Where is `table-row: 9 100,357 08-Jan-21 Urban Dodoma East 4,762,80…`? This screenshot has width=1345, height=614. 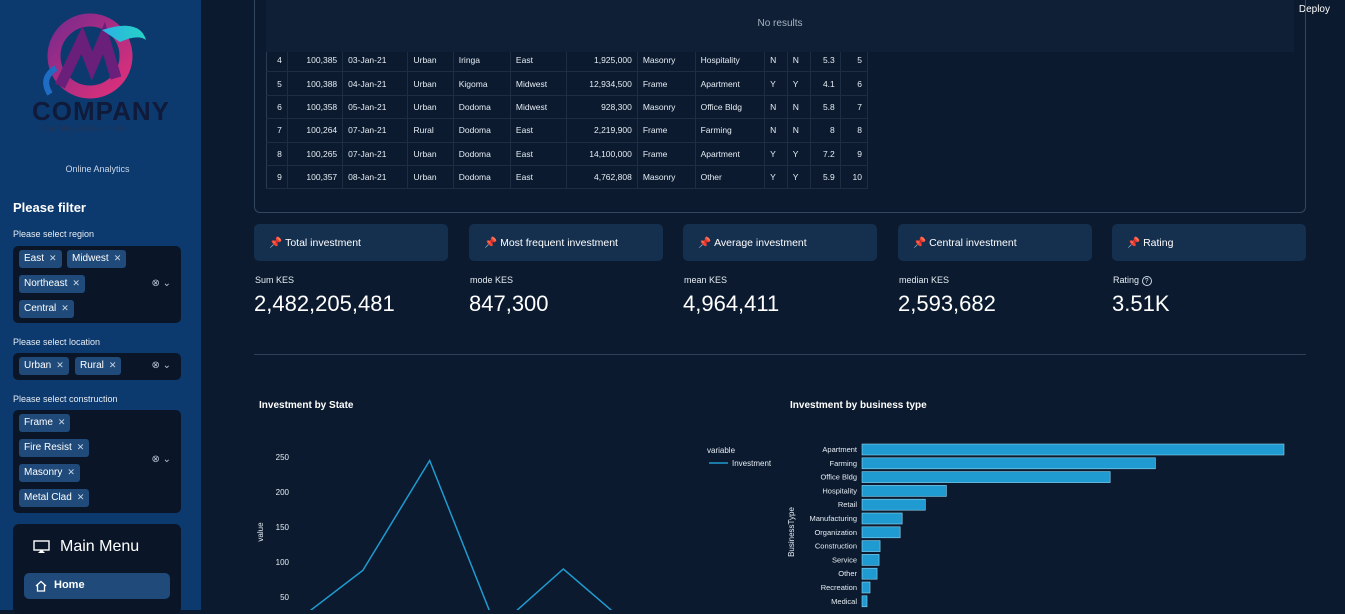
table-row: 9 100,357 08-Jan-21 Urban Dodoma East 4,762,80… is located at coordinates (567, 177).